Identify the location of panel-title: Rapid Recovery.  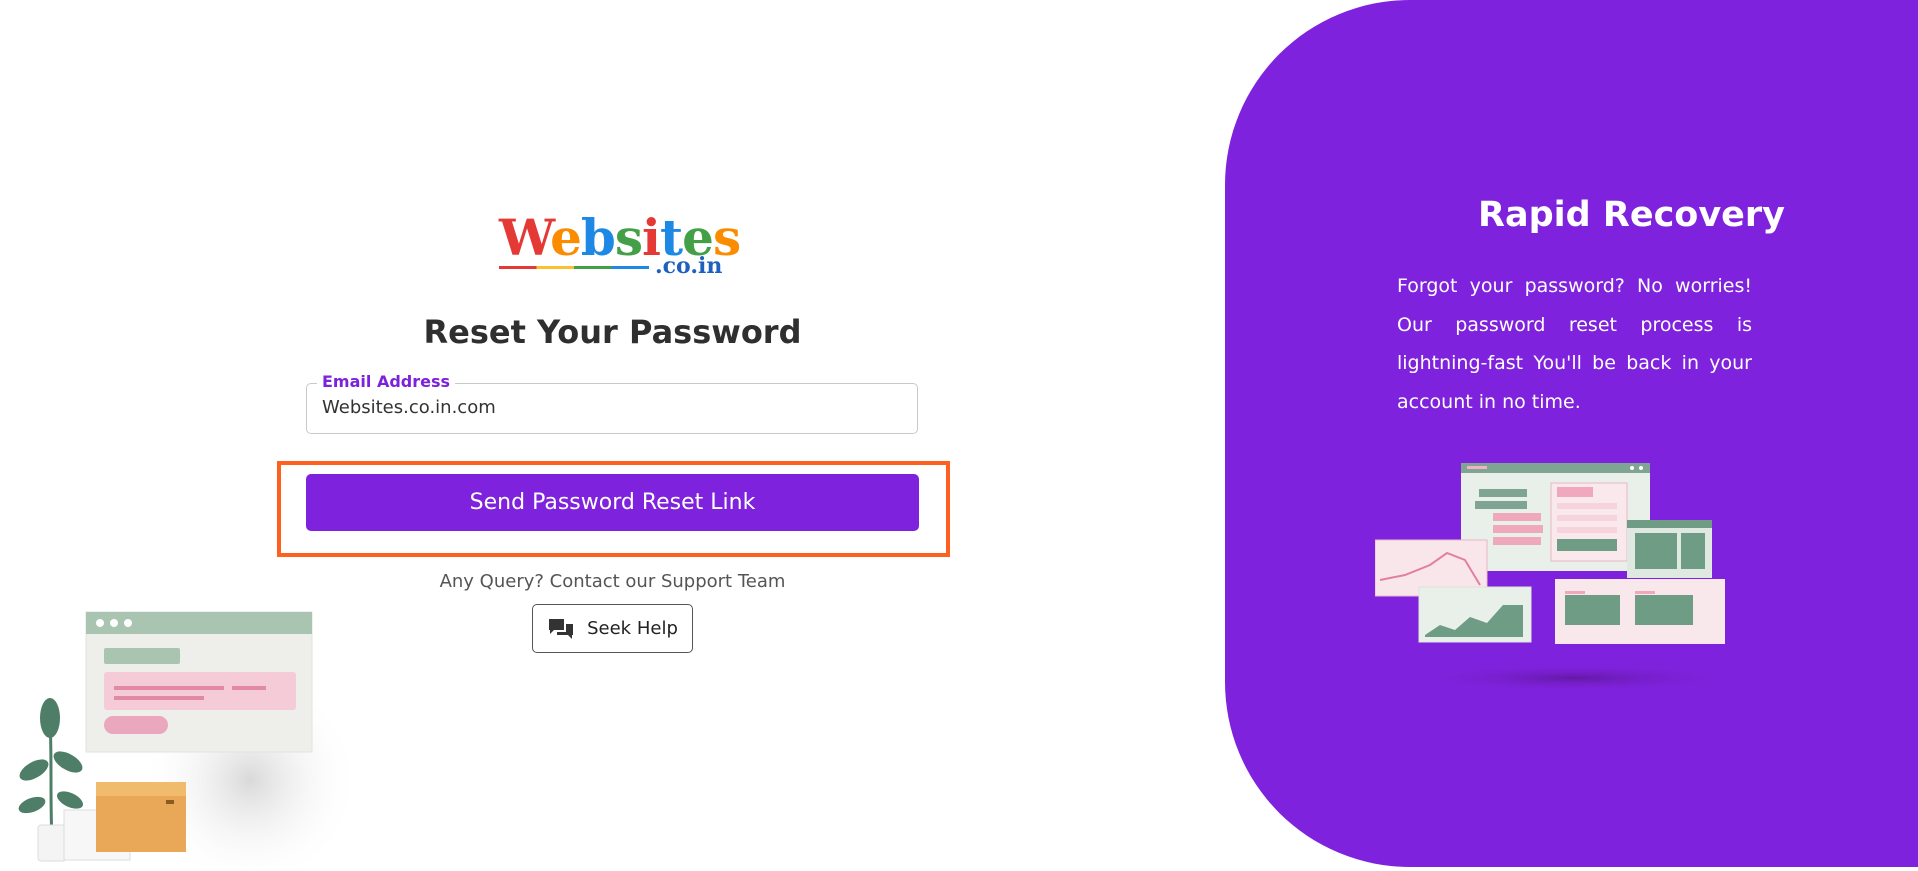
(1631, 215).